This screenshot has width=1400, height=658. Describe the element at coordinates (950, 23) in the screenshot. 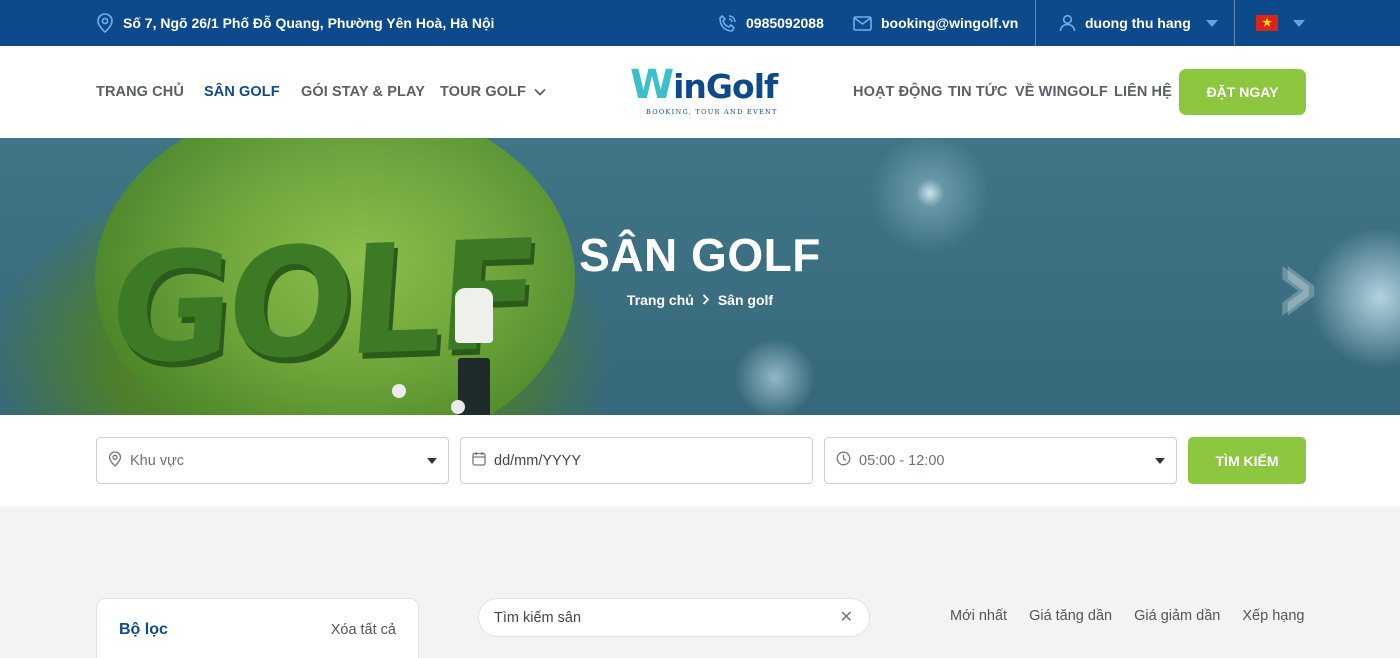

I see `email-address: booking@wingolf.vn` at that location.